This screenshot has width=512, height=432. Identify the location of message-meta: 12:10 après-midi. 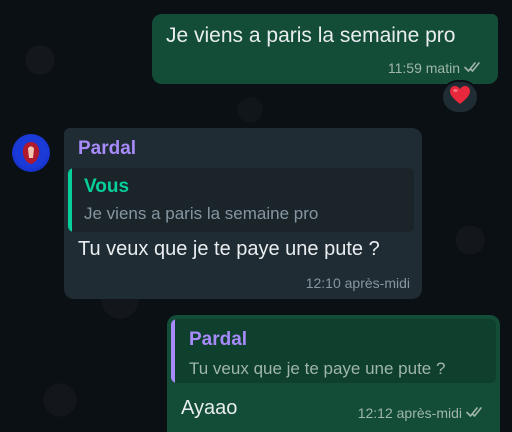
(358, 283).